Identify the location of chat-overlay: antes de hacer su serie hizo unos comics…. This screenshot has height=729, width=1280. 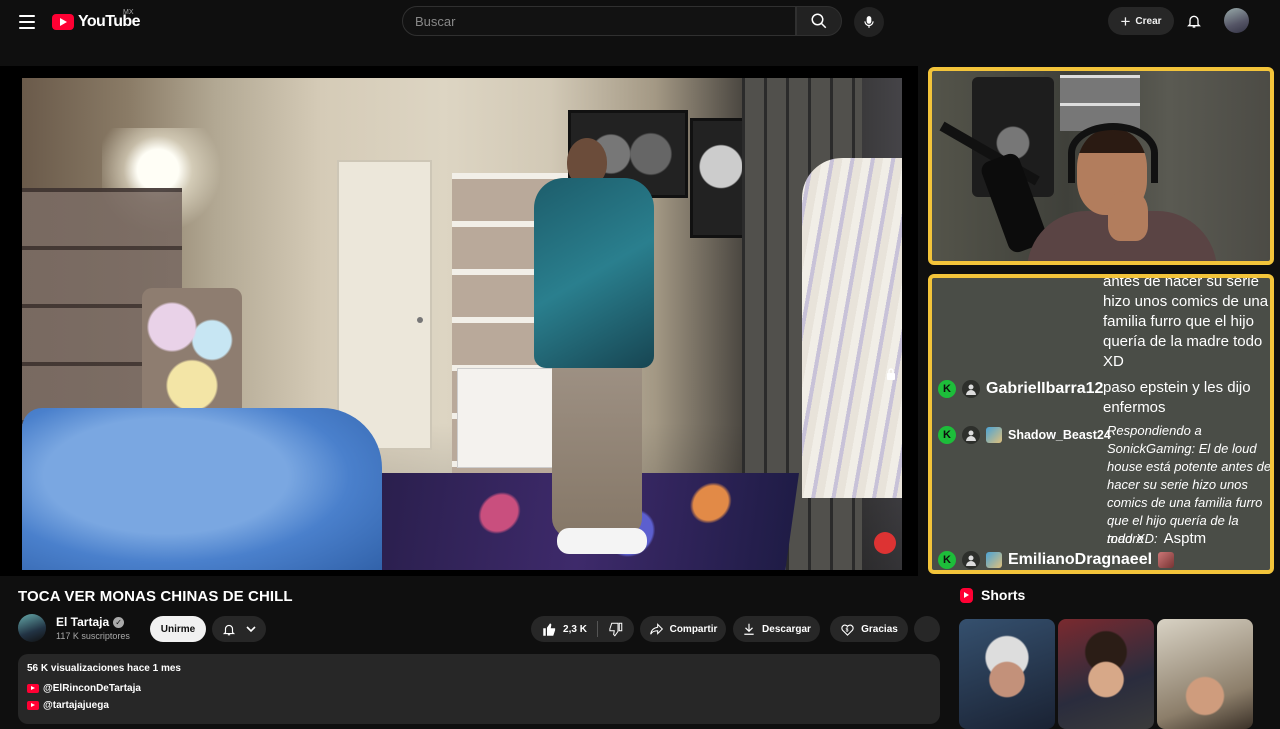
(1101, 424).